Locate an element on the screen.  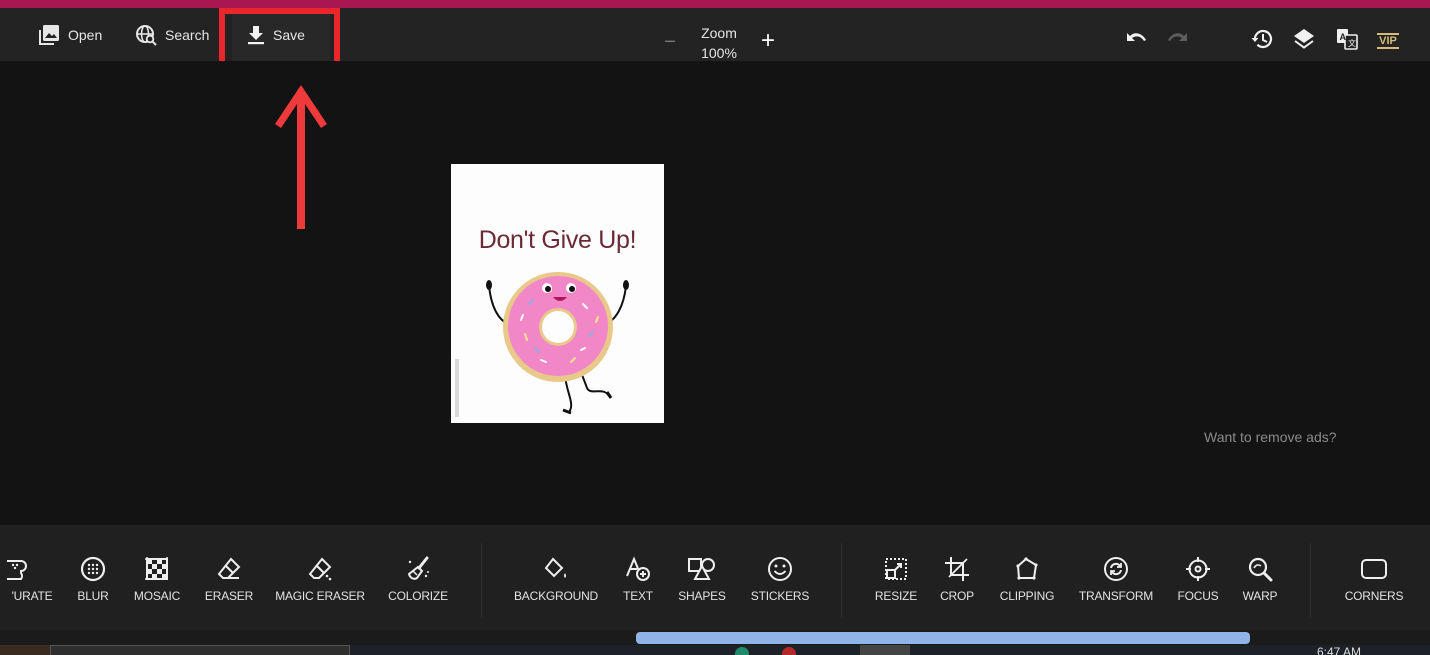
translate-icon: A文 is located at coordinates (1347, 41).